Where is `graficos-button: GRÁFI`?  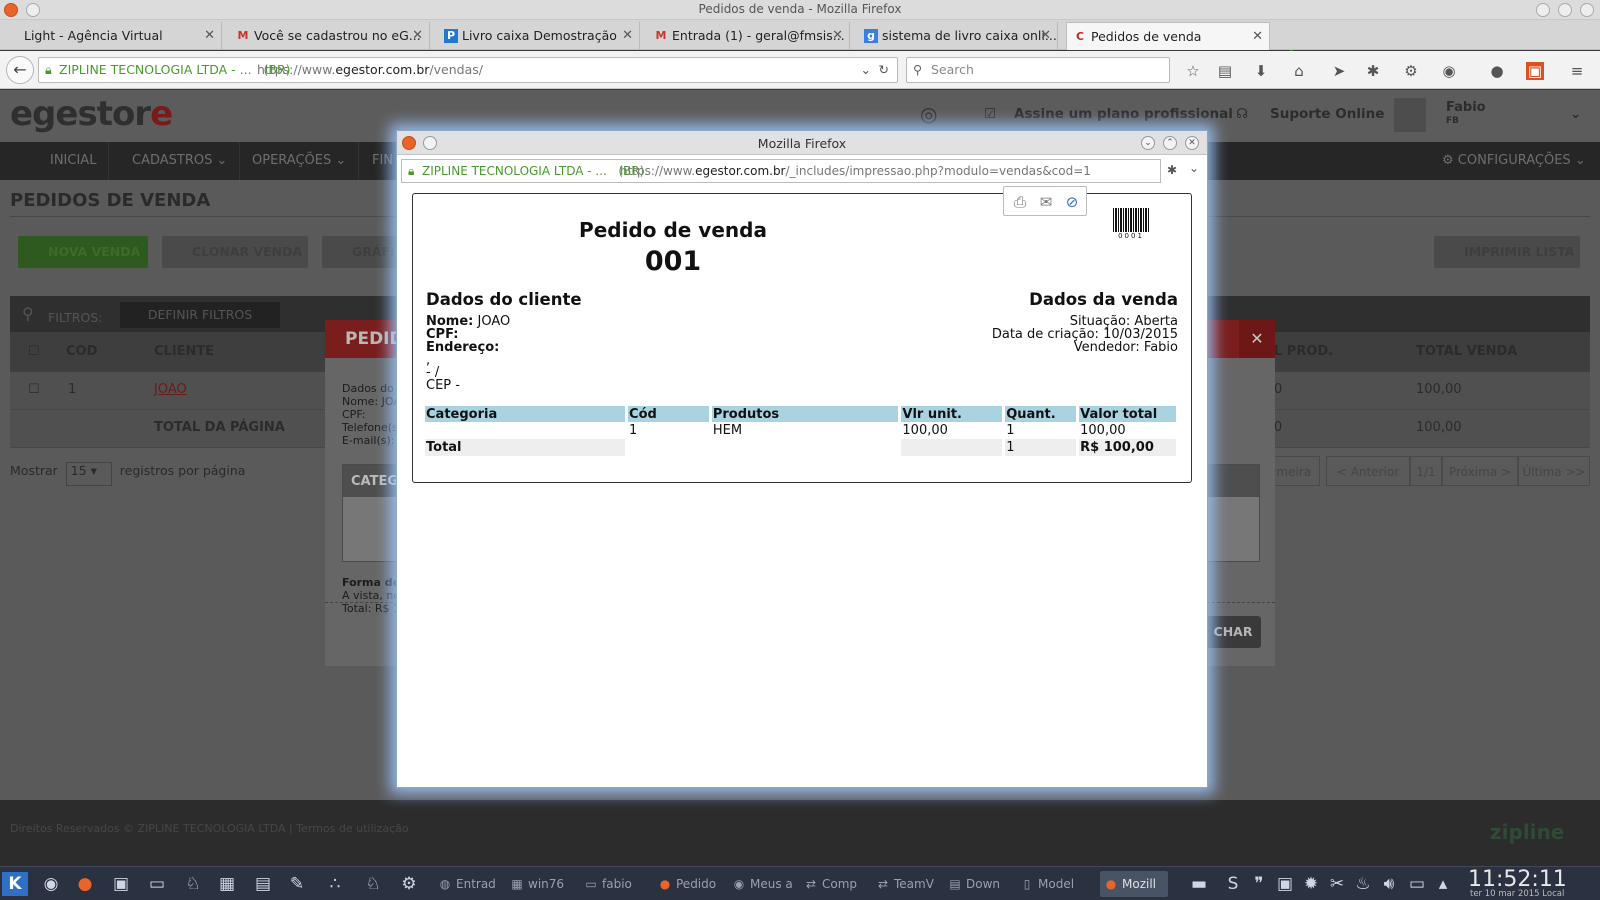 graficos-button: GRÁFI is located at coordinates (362, 252).